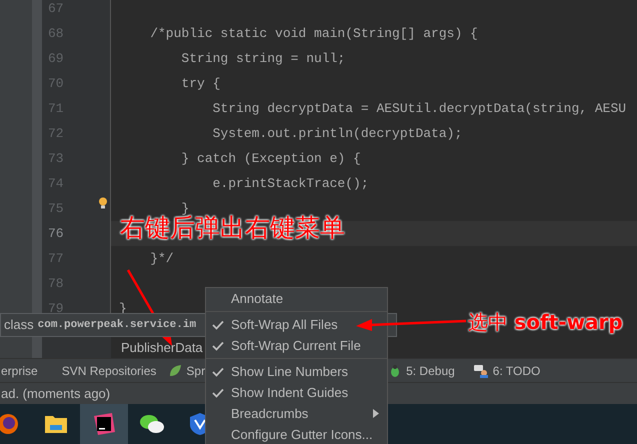 This screenshot has height=444, width=637. Describe the element at coordinates (545, 322) in the screenshot. I see `annotation-text: 选中 soft-warp` at that location.